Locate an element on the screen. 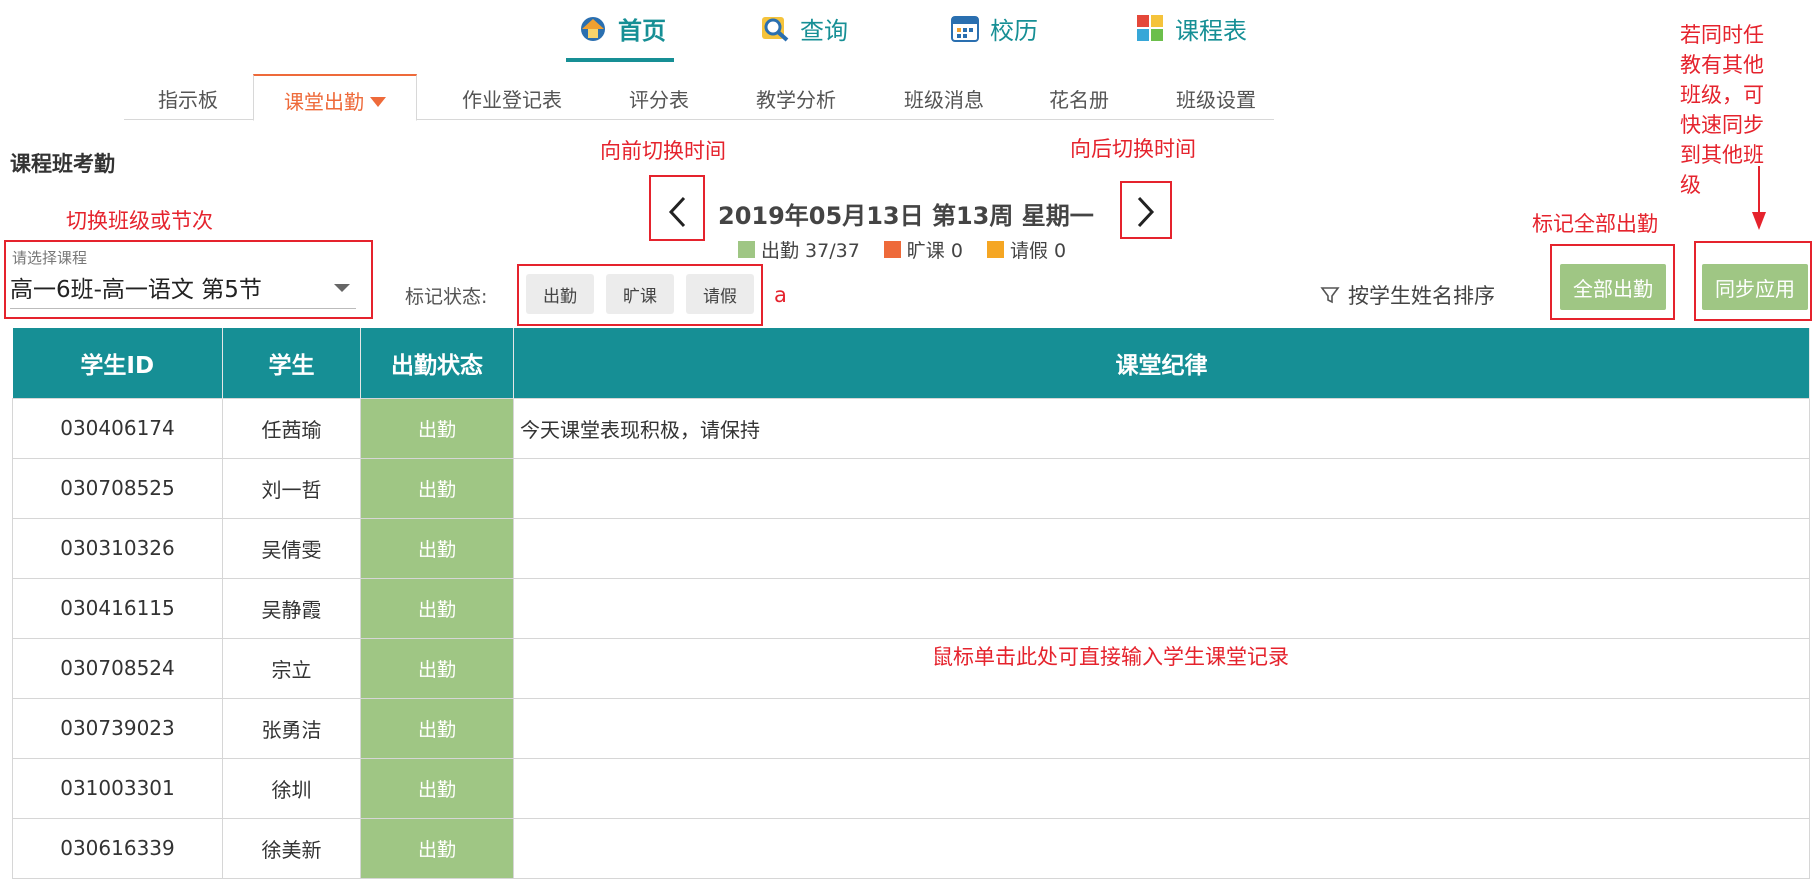  course-select-hint: 请选择课程 is located at coordinates (50, 258).